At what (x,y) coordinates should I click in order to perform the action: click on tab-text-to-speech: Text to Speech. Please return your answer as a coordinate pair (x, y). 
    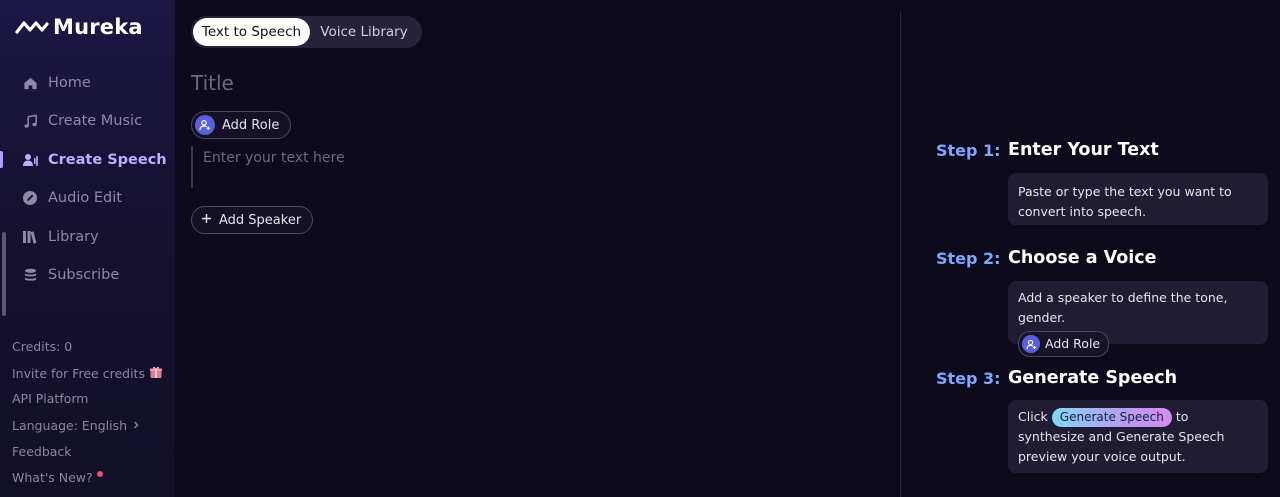
    Looking at the image, I should click on (251, 32).